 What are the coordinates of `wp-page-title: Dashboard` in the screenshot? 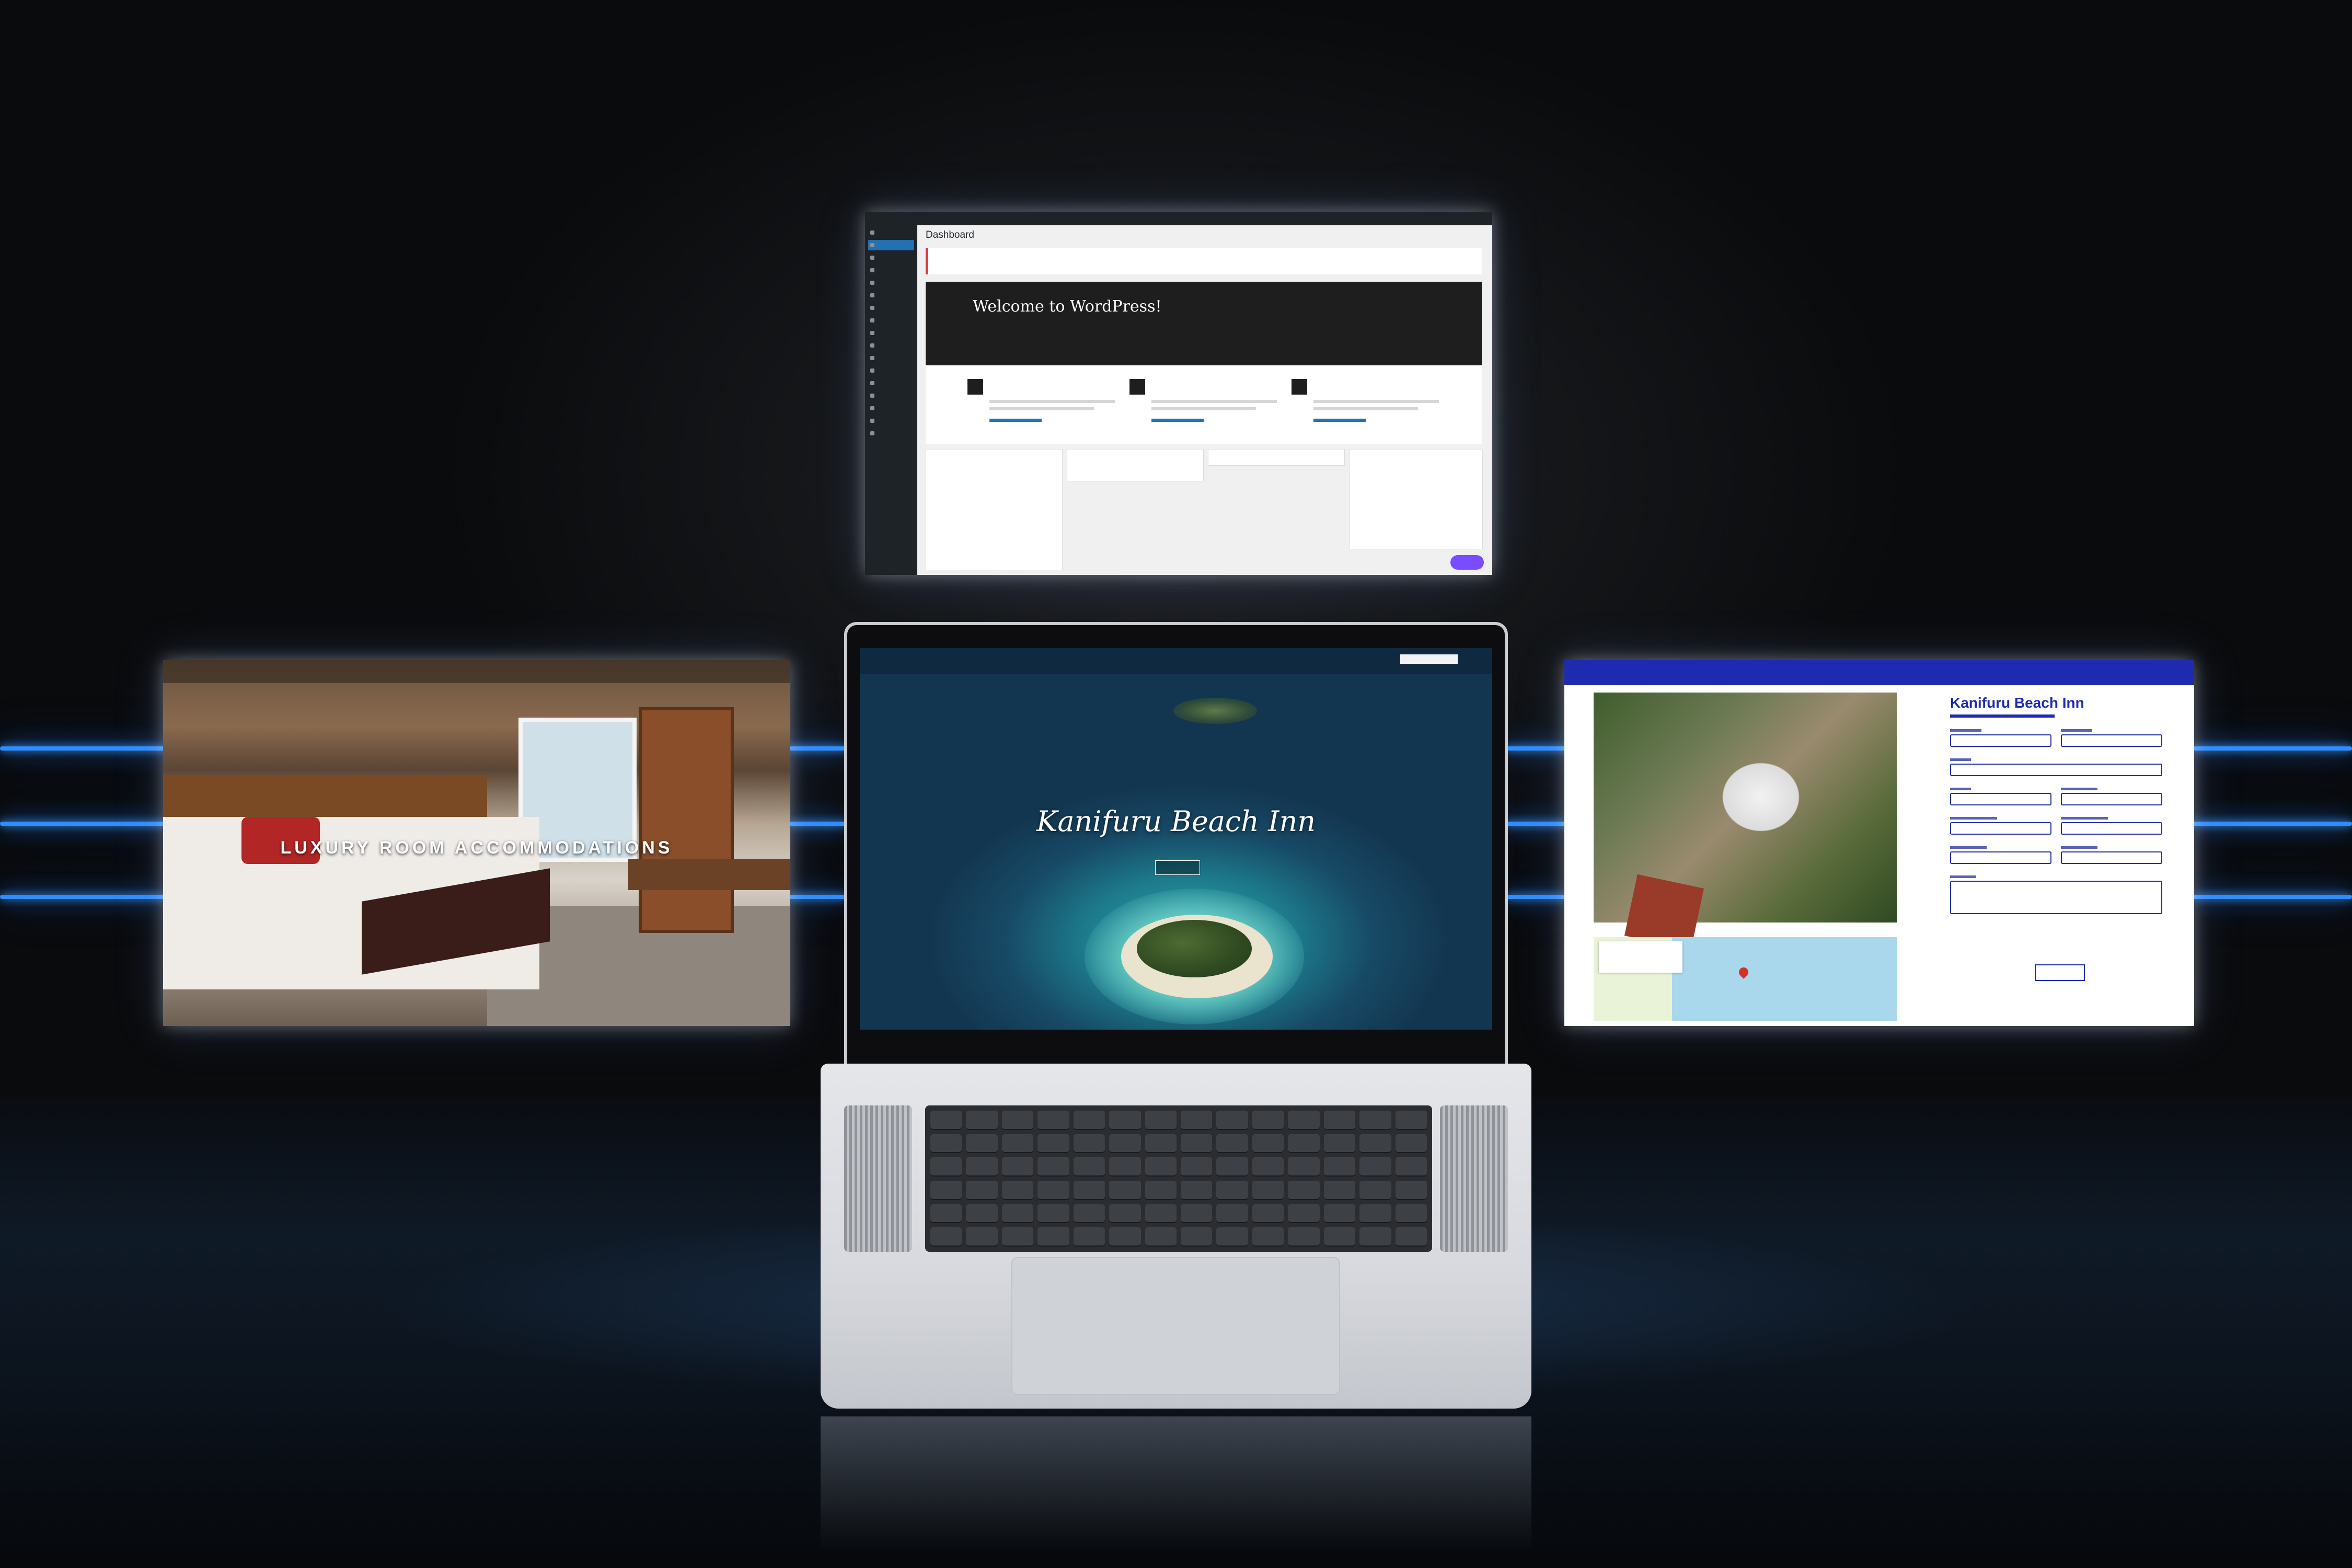 It's located at (950, 234).